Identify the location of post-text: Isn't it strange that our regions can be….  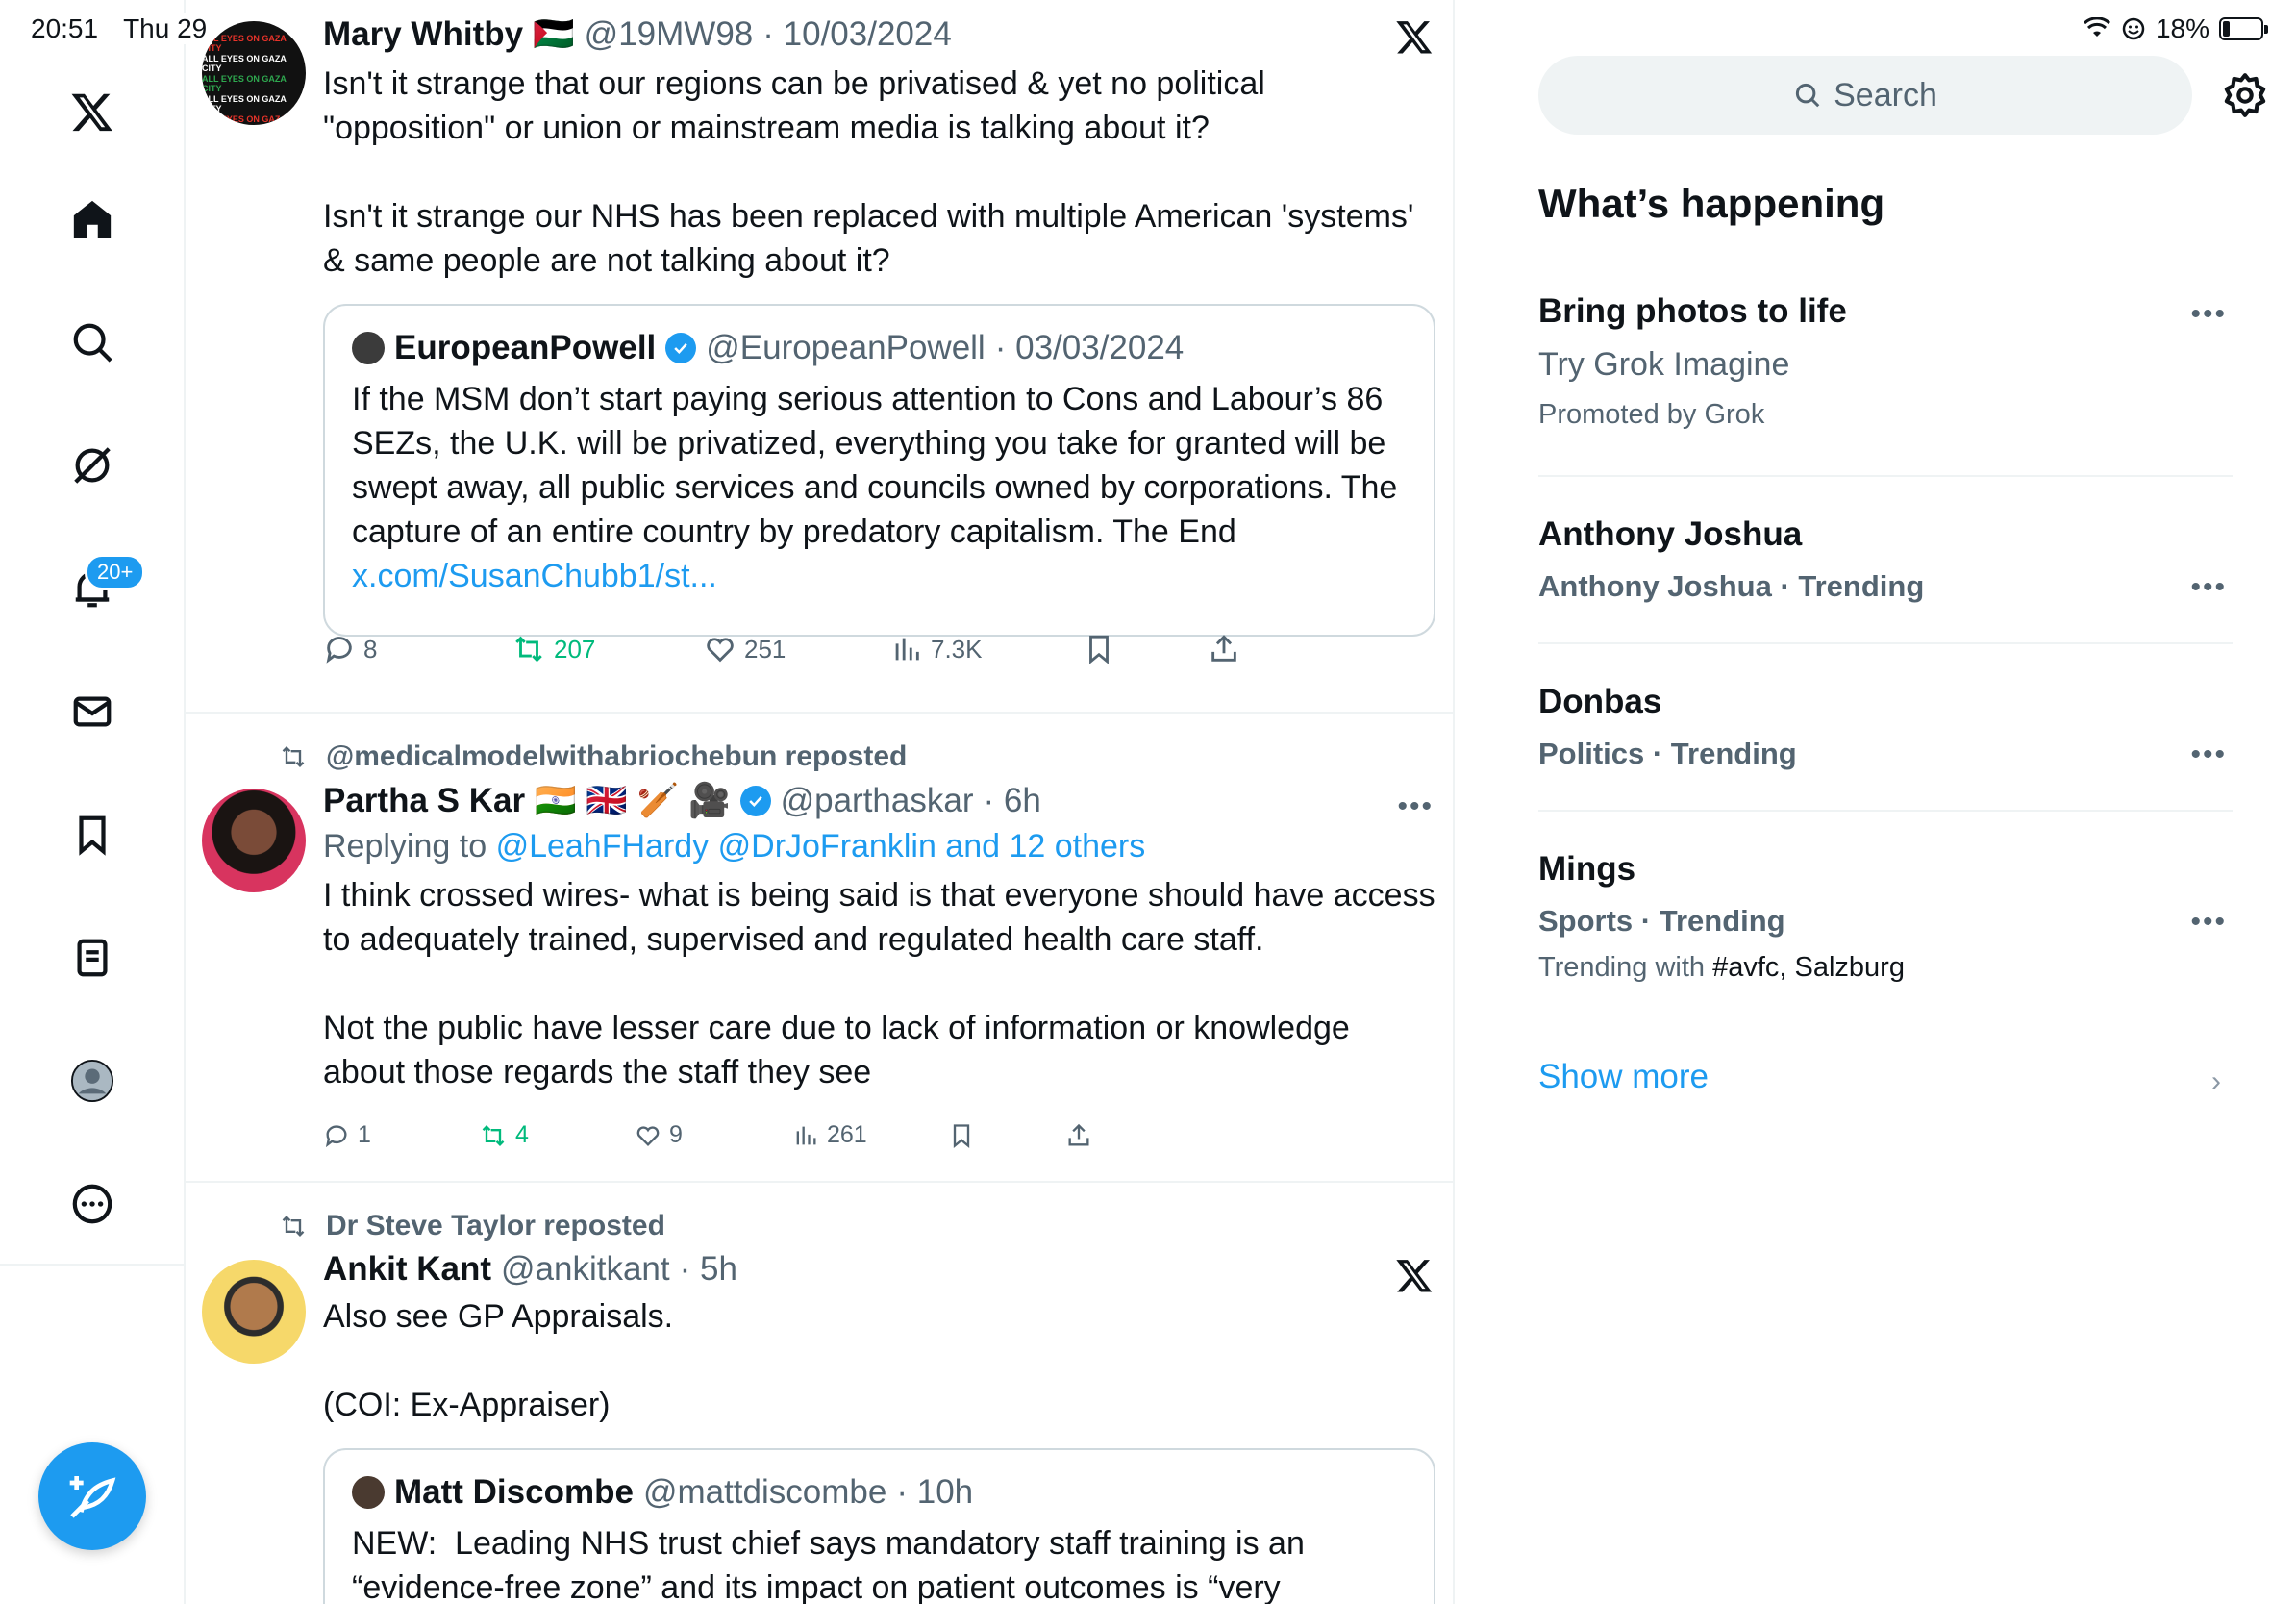
(868, 172).